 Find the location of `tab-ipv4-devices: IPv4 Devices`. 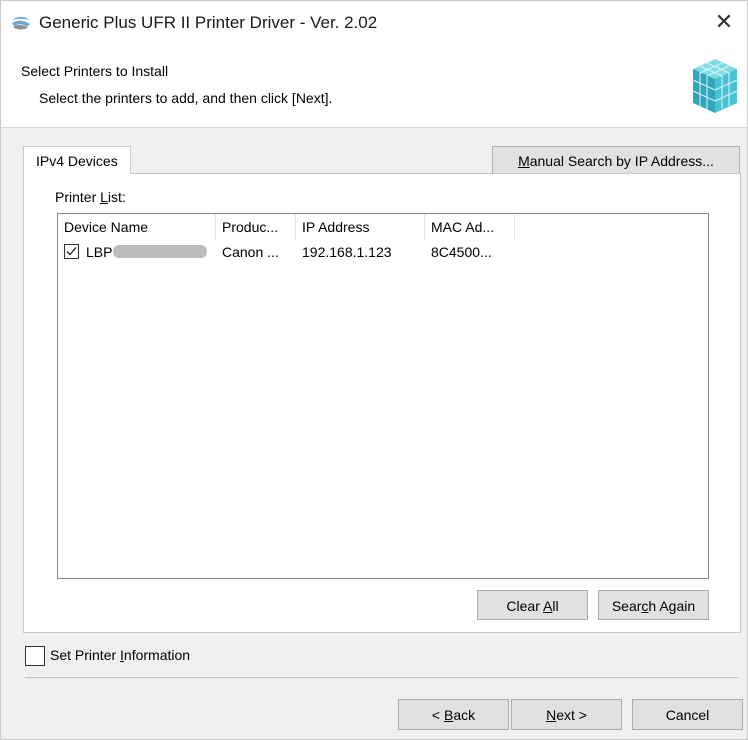

tab-ipv4-devices: IPv4 Devices is located at coordinates (77, 160).